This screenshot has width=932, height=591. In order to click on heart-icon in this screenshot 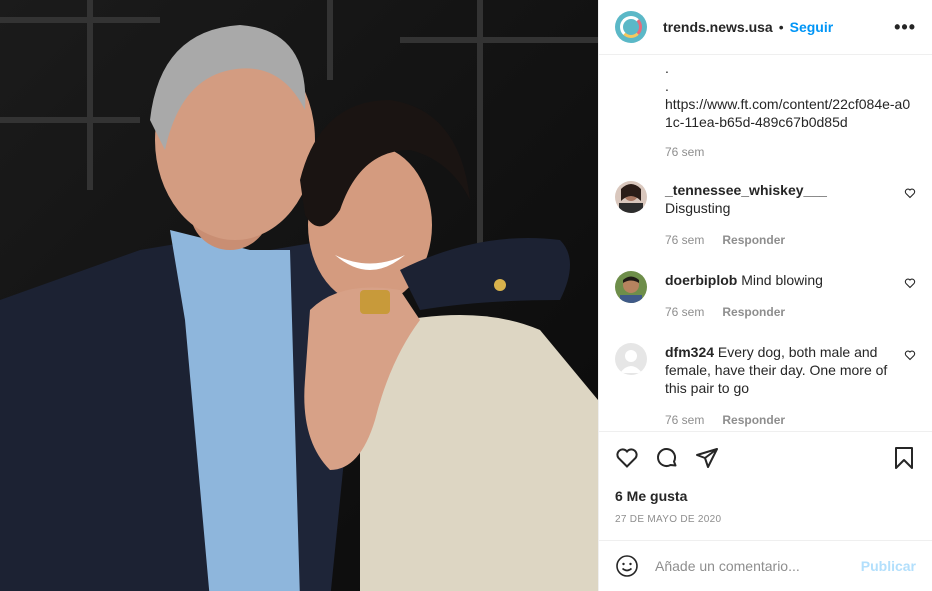, I will do `click(627, 458)`.